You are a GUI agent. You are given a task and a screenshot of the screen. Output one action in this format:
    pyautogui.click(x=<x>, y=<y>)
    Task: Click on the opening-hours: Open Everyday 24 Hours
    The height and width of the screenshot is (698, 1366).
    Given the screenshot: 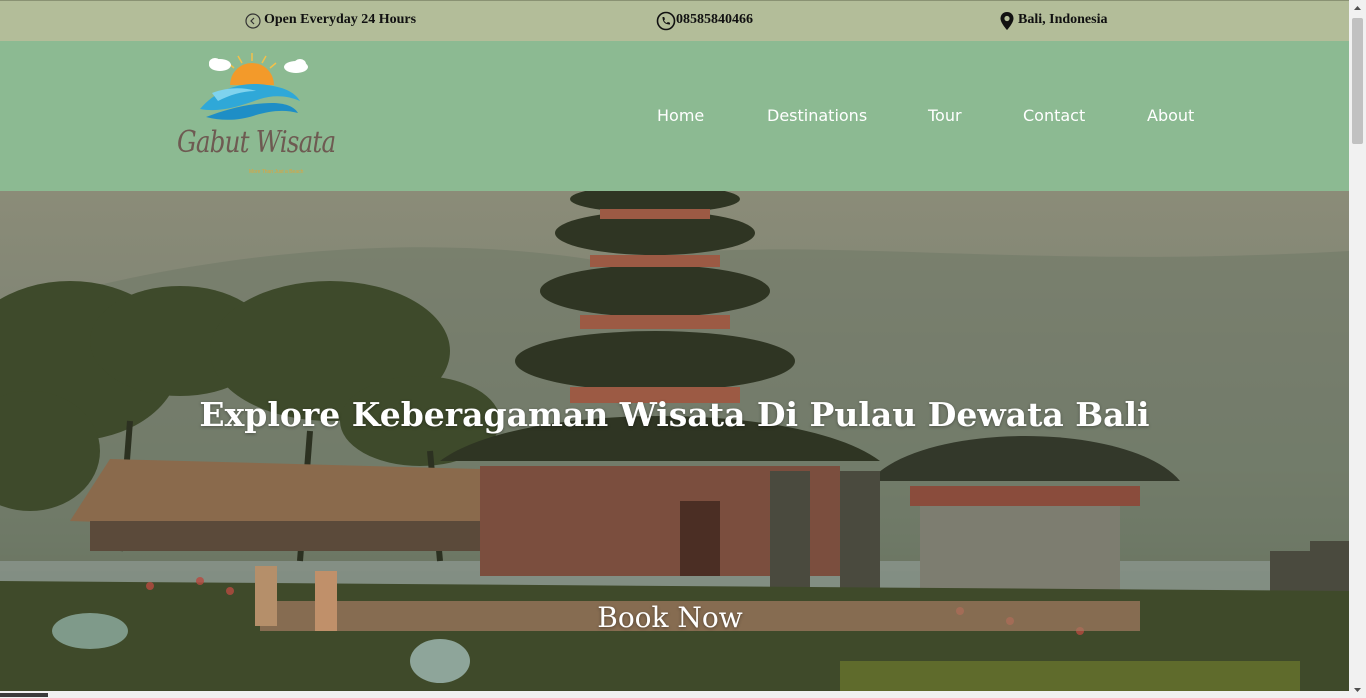 What is the action you would take?
    pyautogui.click(x=330, y=20)
    